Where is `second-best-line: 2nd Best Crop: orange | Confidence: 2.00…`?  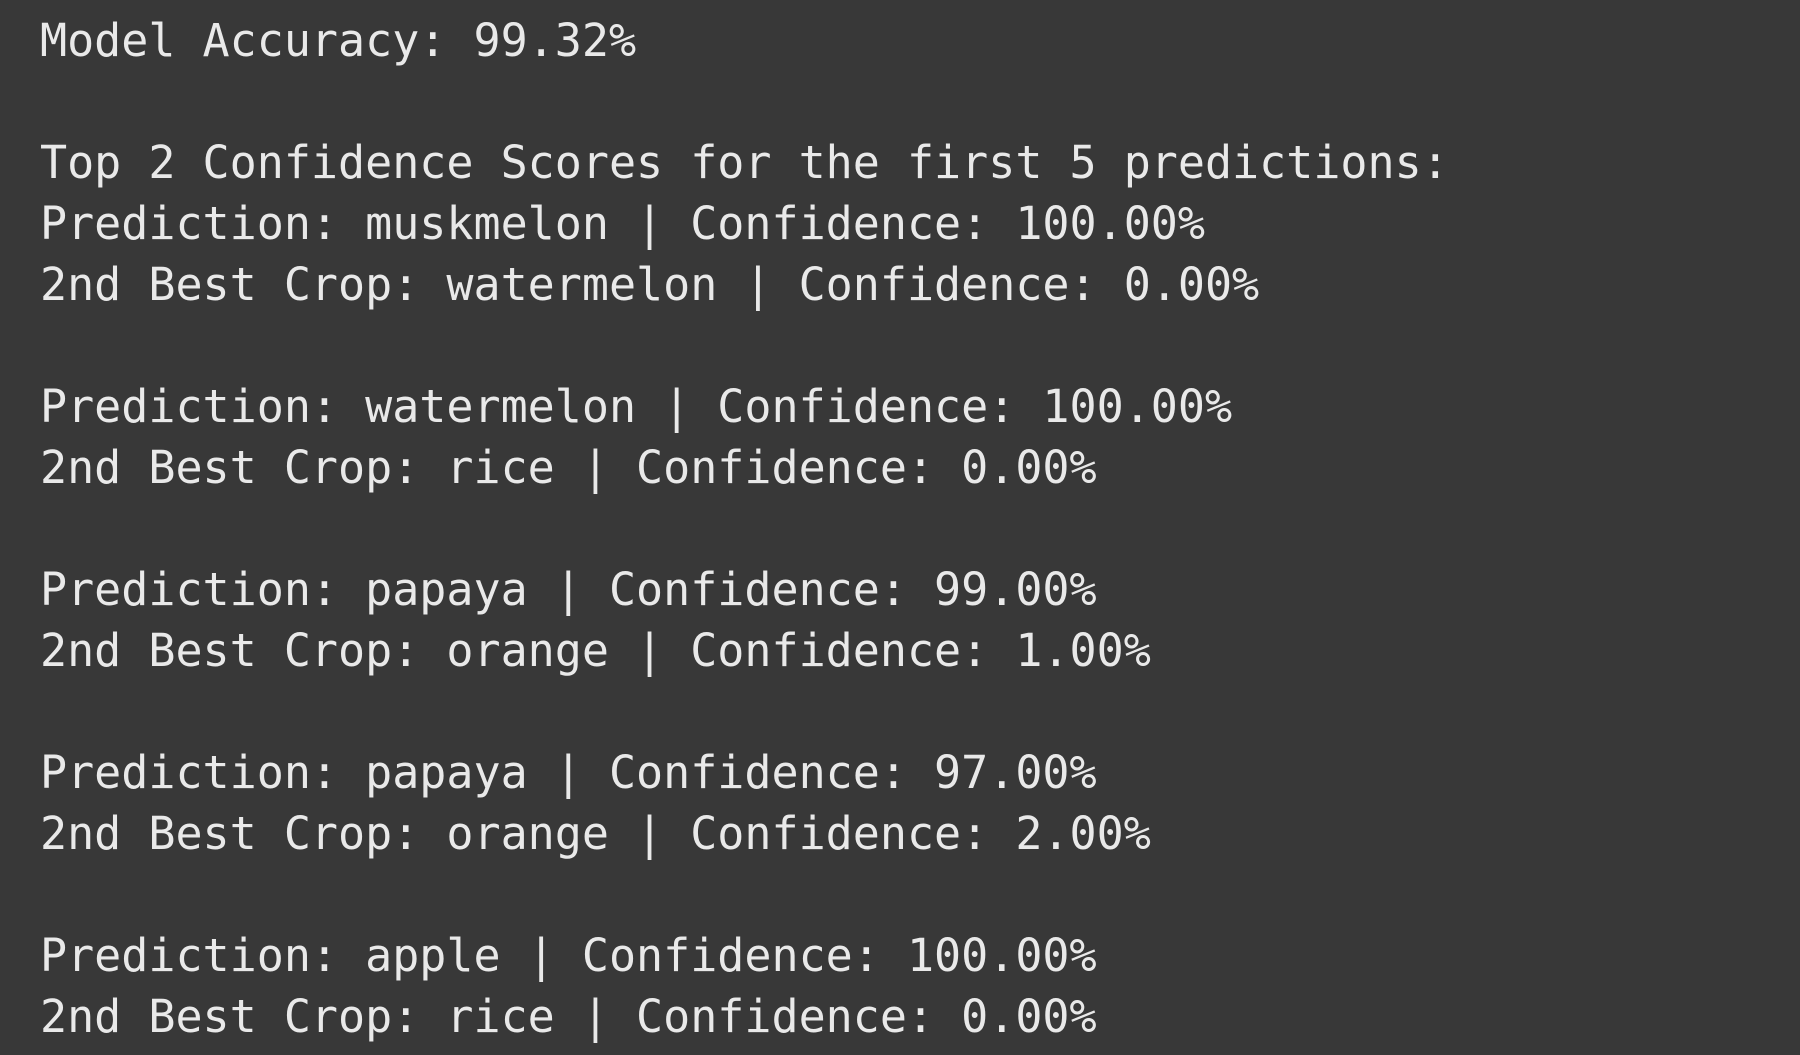
second-best-line: 2nd Best Crop: orange | Confidence: 2.00… is located at coordinates (595, 833).